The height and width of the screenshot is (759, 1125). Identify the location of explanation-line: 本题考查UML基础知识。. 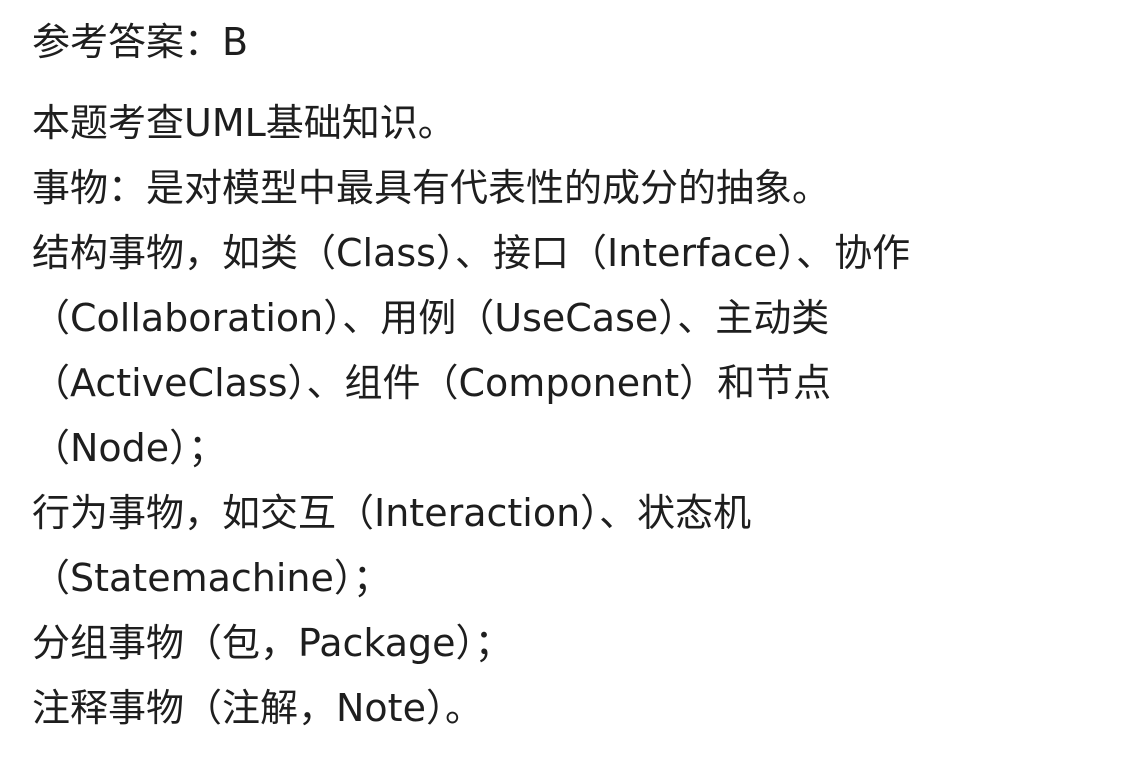
(244, 123).